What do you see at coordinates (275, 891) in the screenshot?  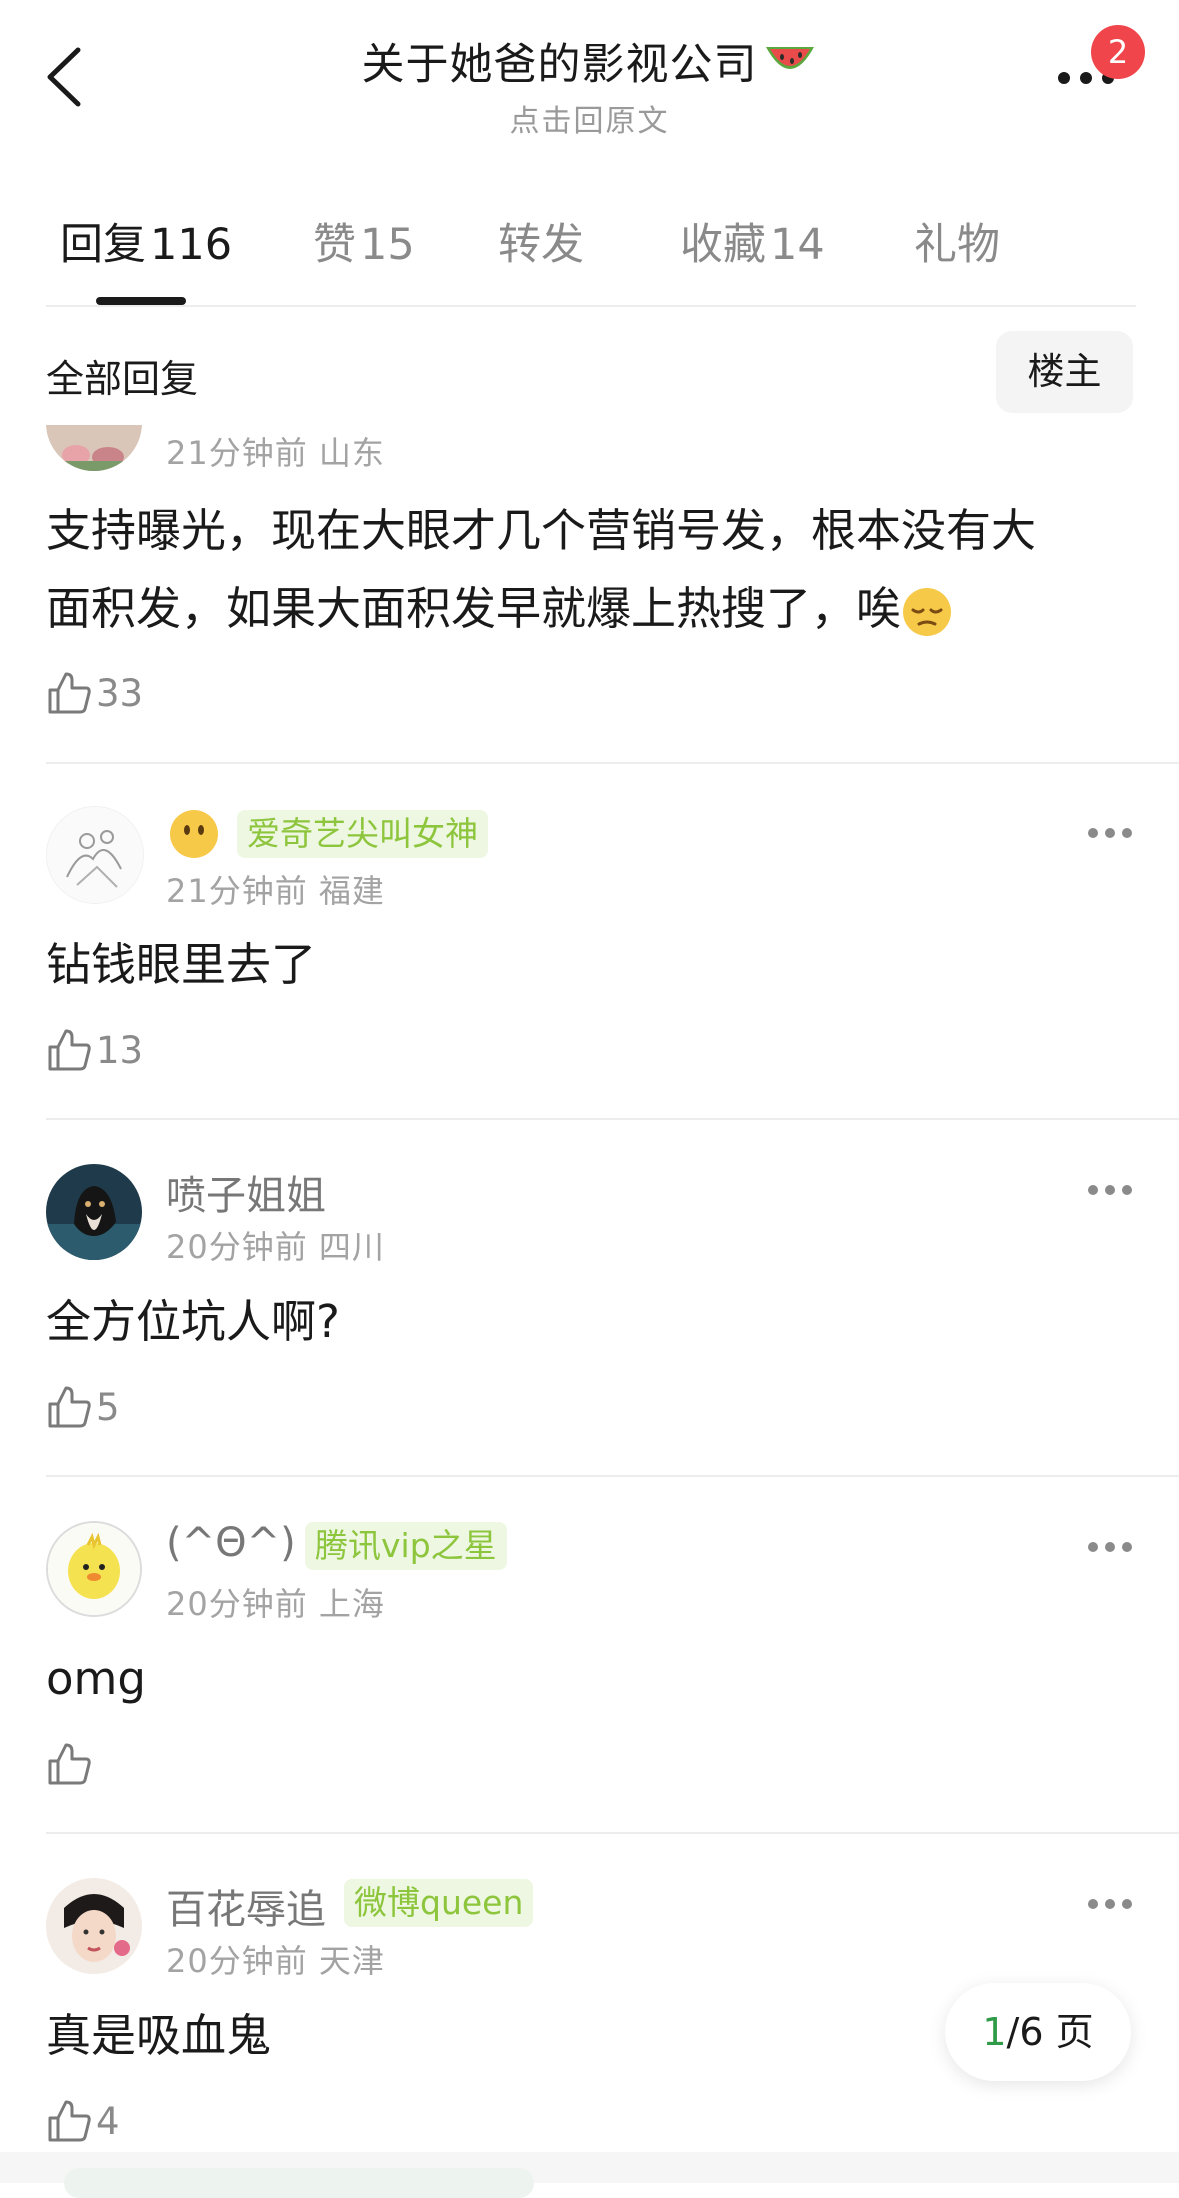 I see `comment-meta: 21分钟前 福建` at bounding box center [275, 891].